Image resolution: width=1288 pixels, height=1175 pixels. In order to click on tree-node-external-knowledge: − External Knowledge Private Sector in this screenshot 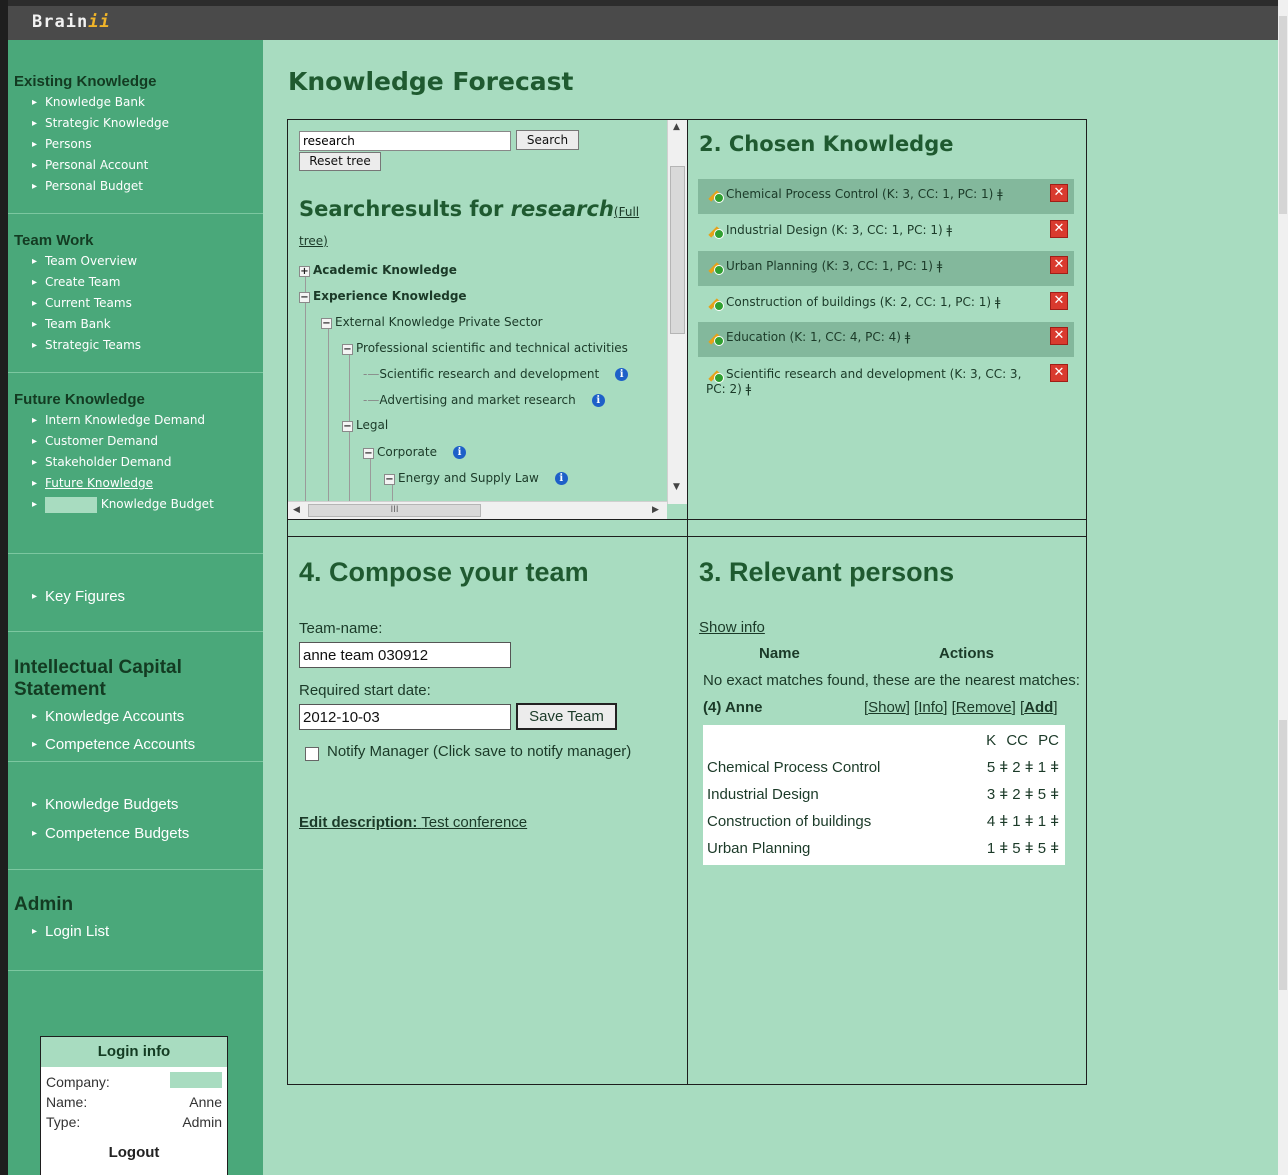, I will do `click(432, 322)`.